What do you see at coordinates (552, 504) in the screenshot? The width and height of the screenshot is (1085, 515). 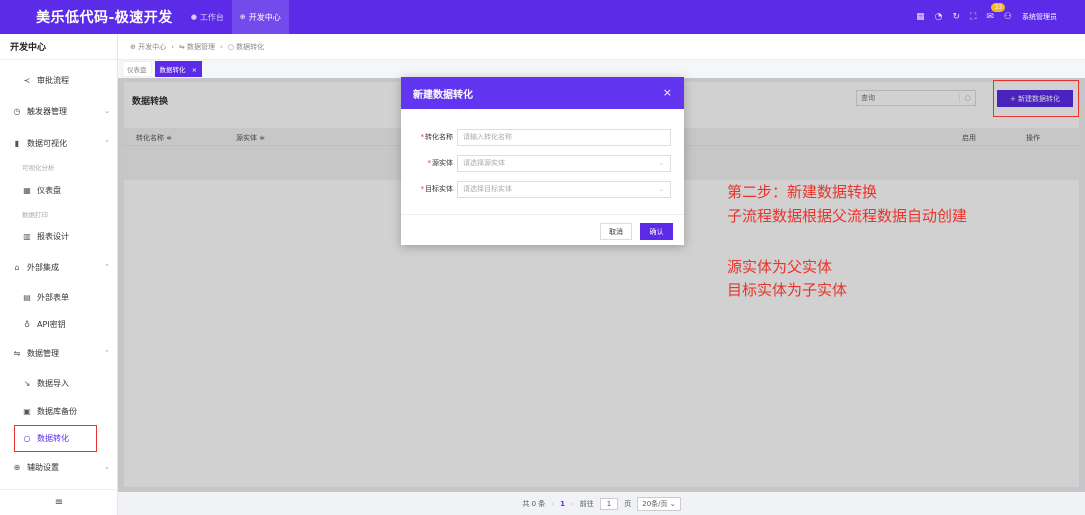 I see `pager-prev-button: ‹` at bounding box center [552, 504].